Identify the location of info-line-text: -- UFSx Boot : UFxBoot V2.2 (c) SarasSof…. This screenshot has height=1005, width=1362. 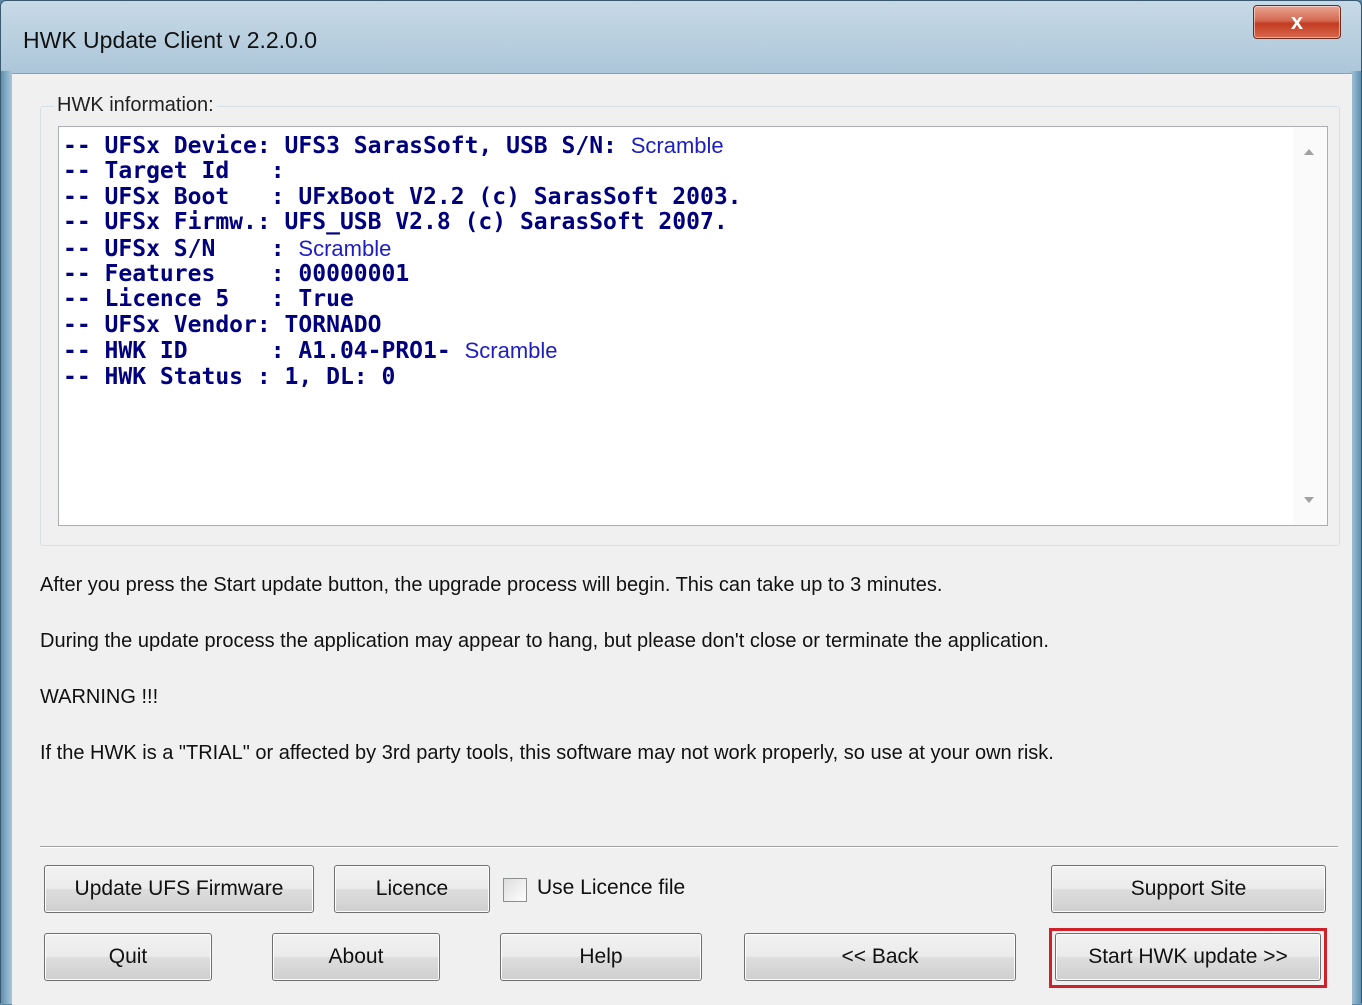
(402, 196).